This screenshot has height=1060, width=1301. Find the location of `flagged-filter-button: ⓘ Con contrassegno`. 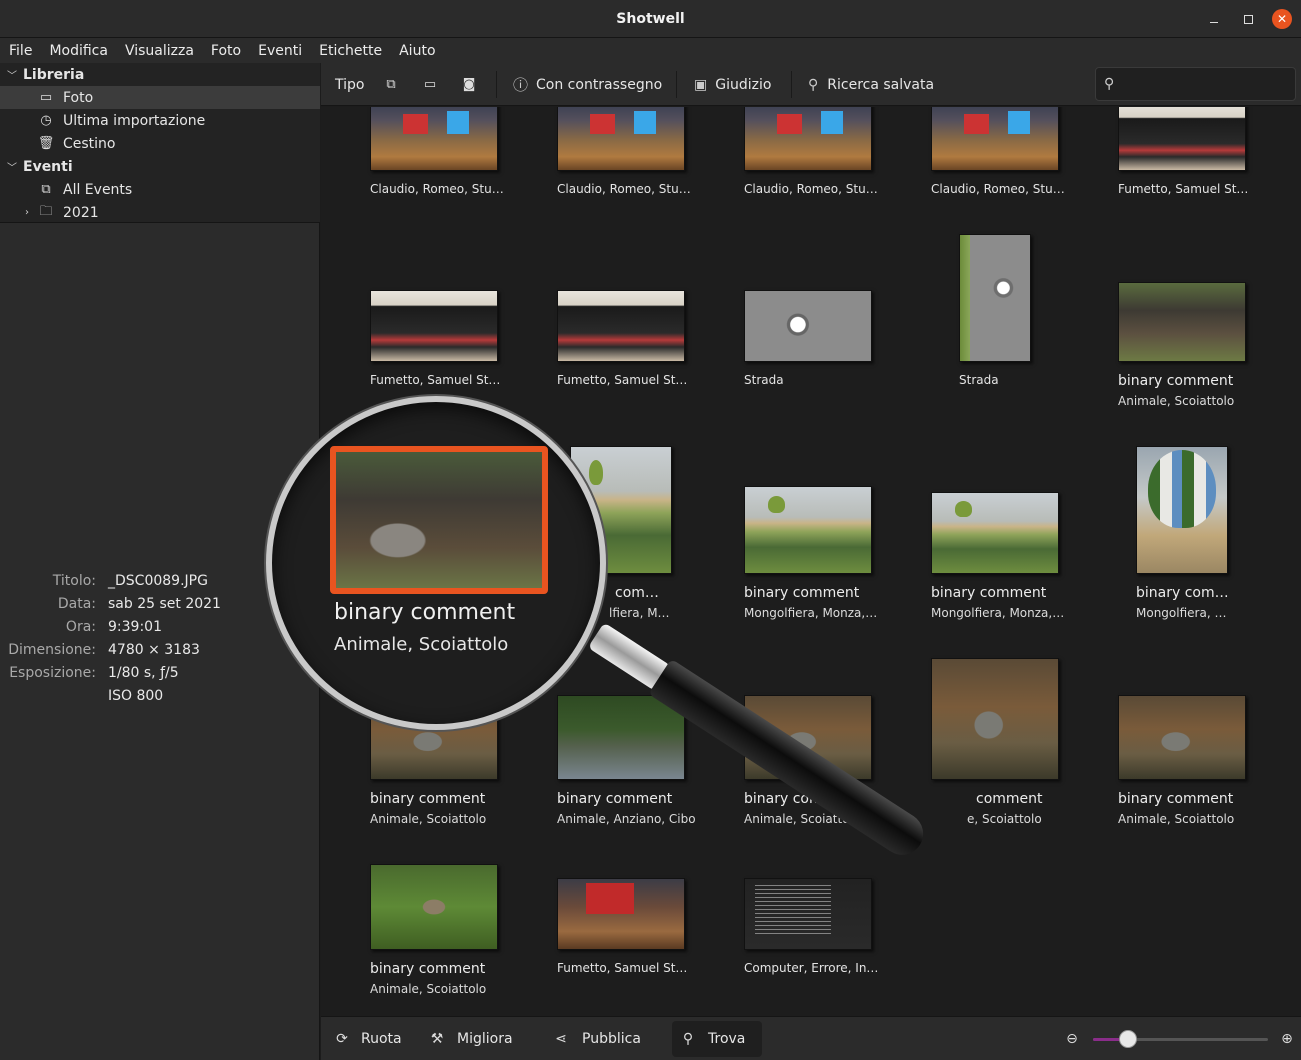

flagged-filter-button: ⓘ Con contrassegno is located at coordinates (587, 84).